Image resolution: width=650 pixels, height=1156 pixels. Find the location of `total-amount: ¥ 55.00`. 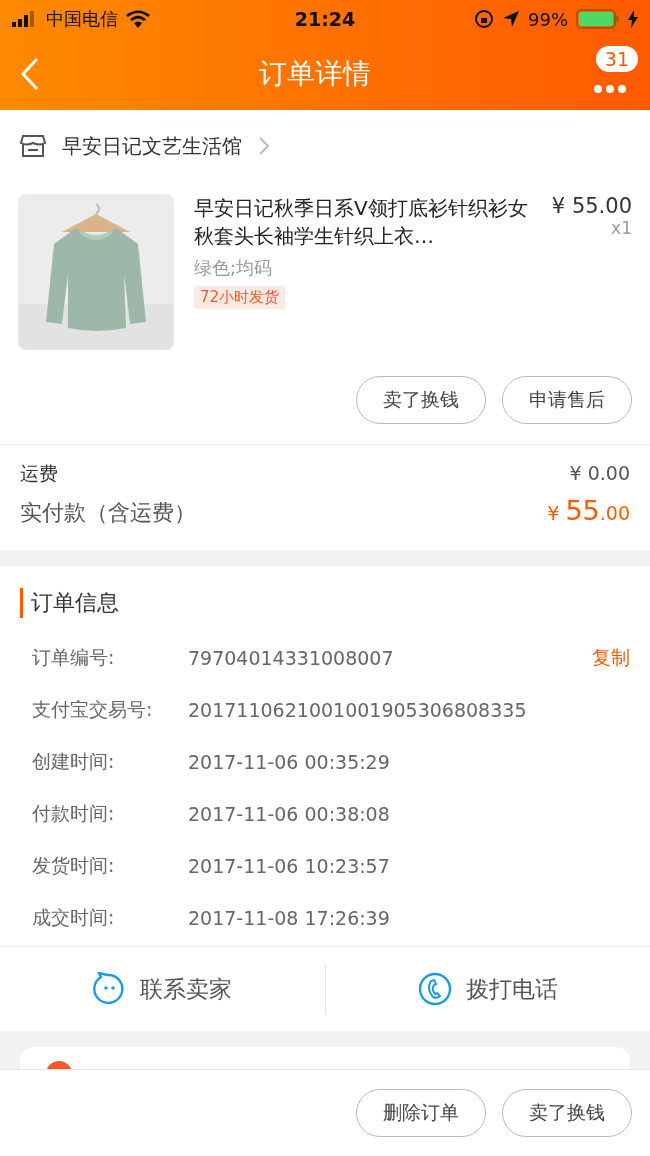

total-amount: ¥ 55.00 is located at coordinates (588, 510).